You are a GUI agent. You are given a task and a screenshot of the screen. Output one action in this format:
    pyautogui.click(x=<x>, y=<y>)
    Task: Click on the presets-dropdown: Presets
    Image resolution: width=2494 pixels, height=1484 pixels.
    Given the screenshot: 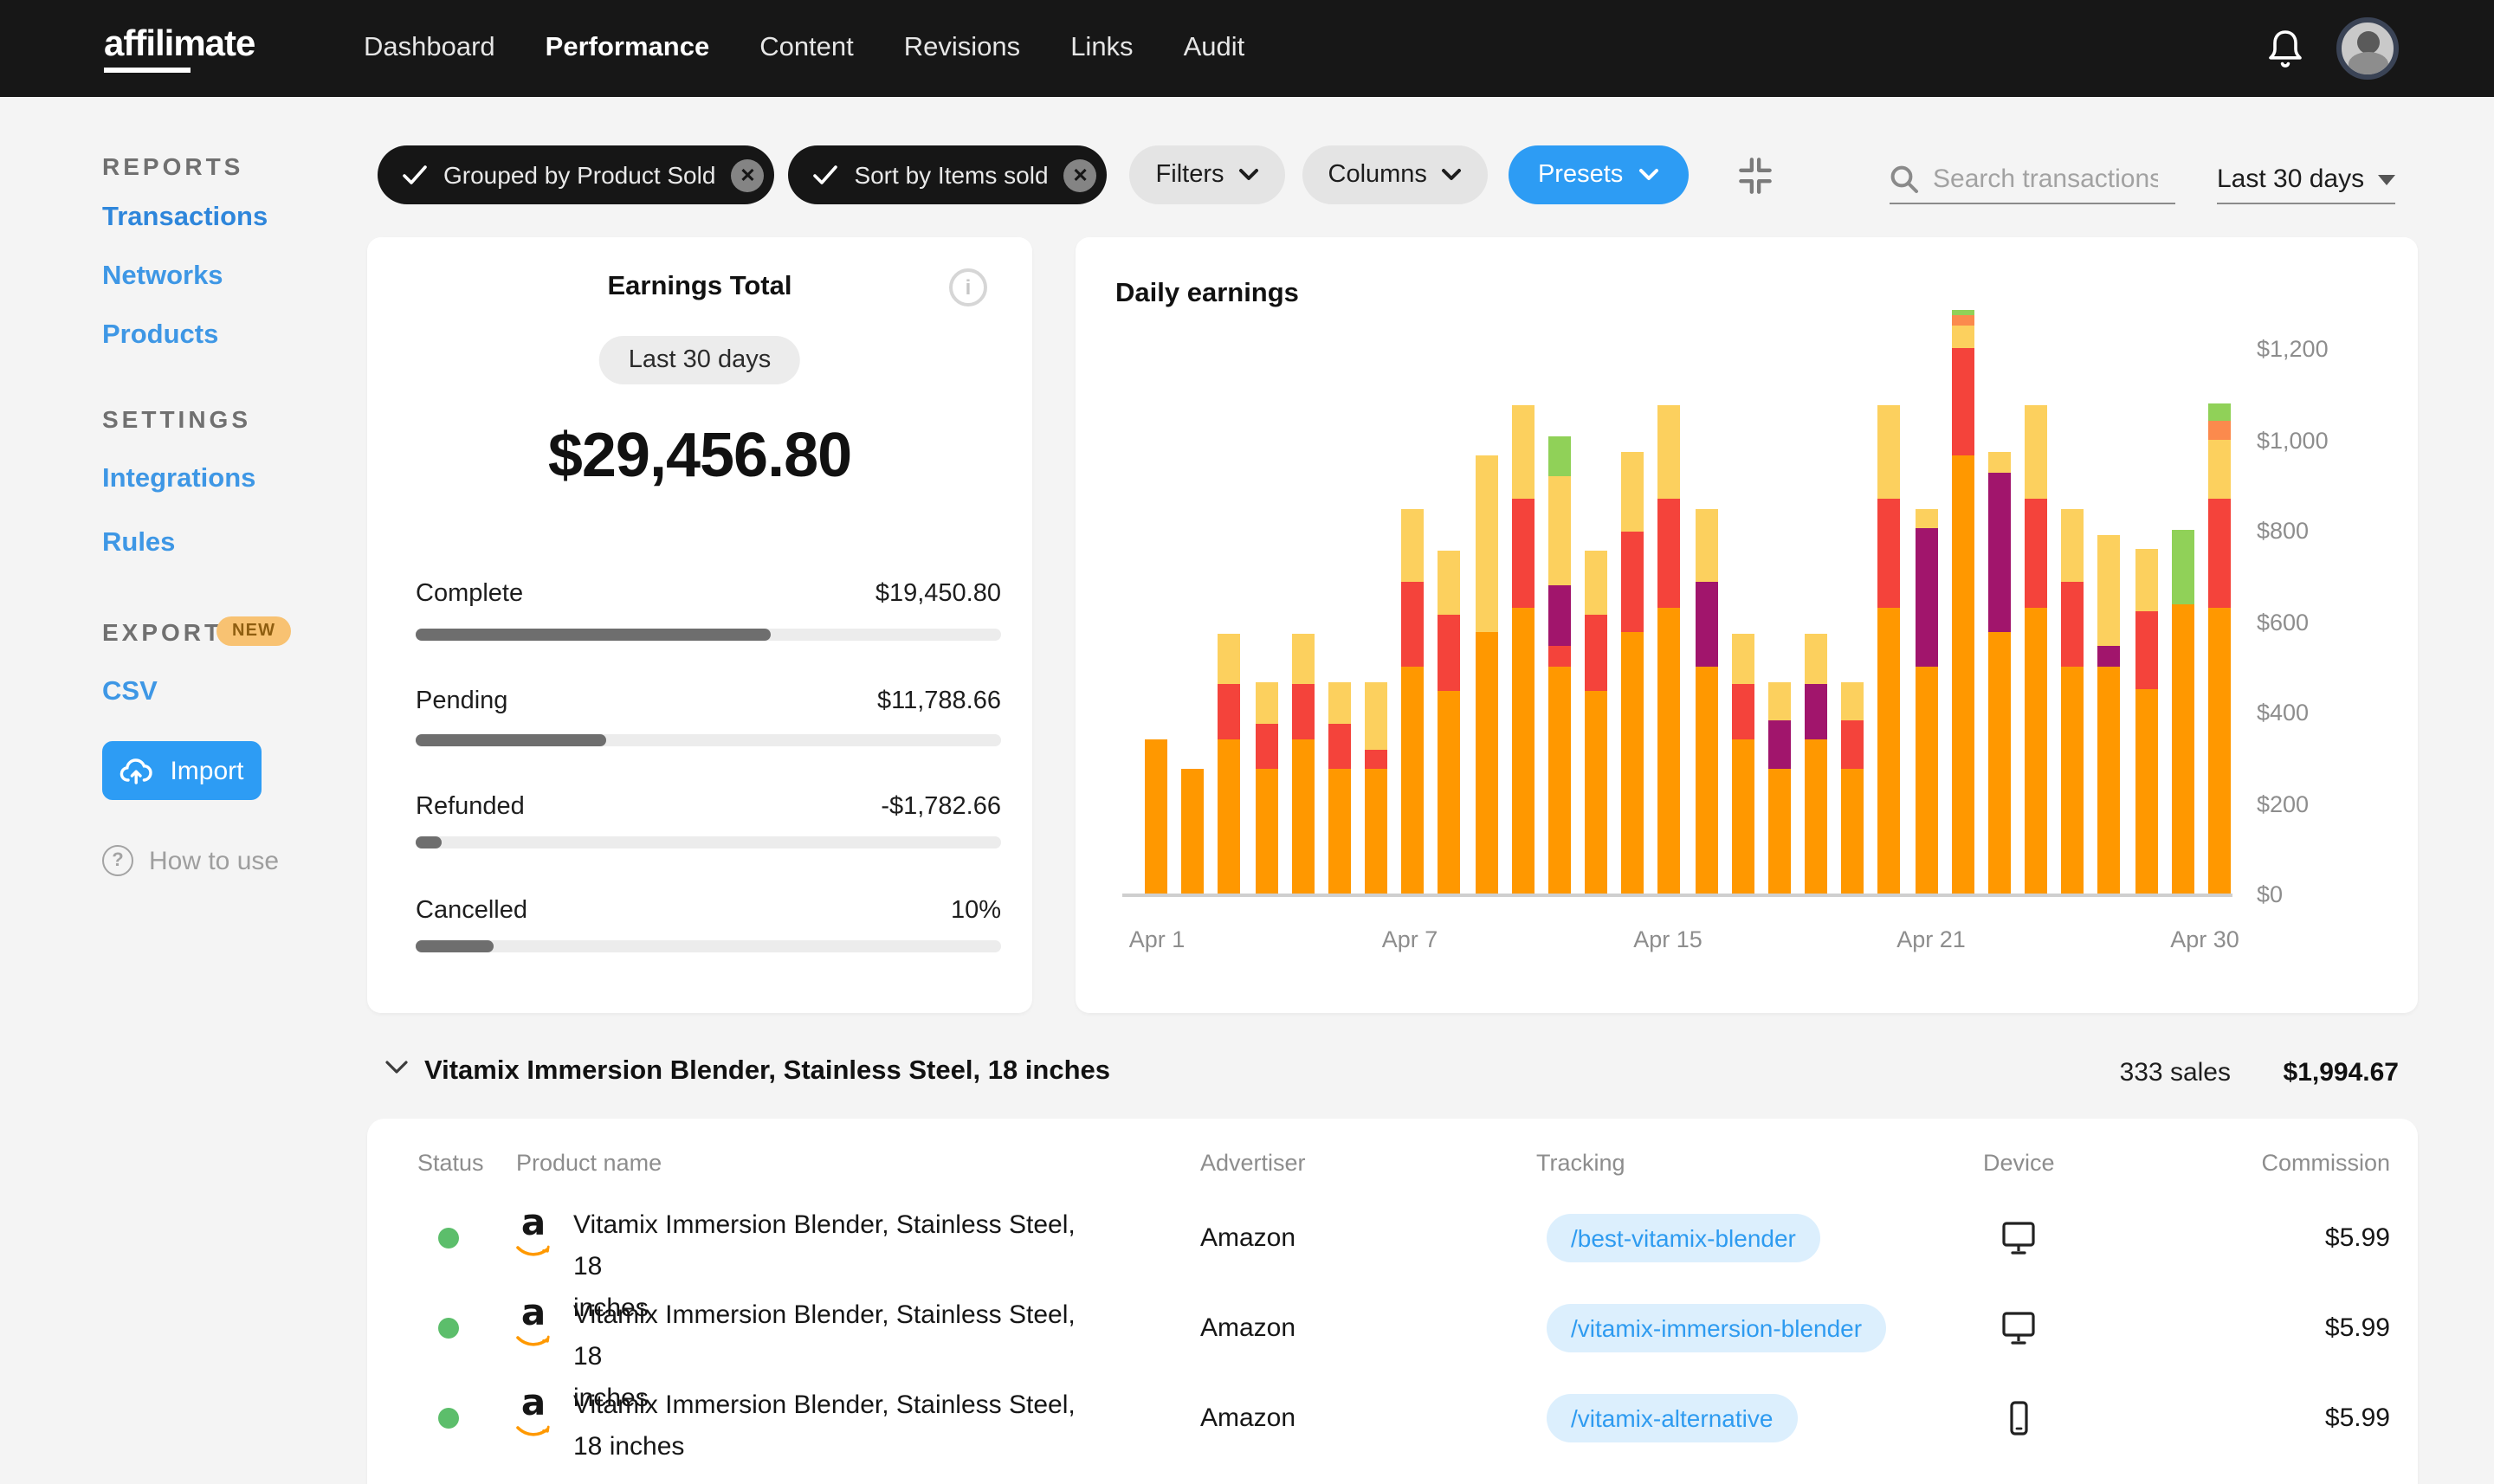 What is the action you would take?
    pyautogui.click(x=1599, y=174)
    